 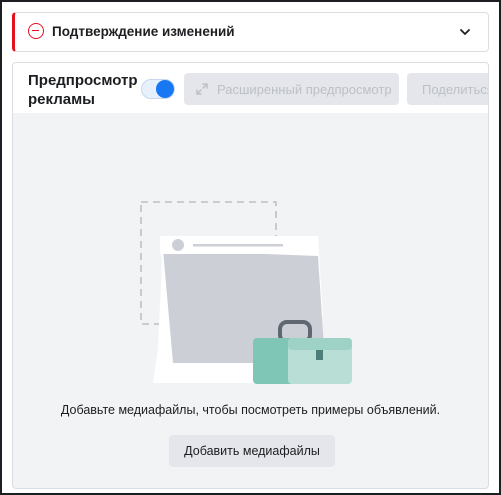 I want to click on share-button: Поделиться, so click(x=448, y=89).